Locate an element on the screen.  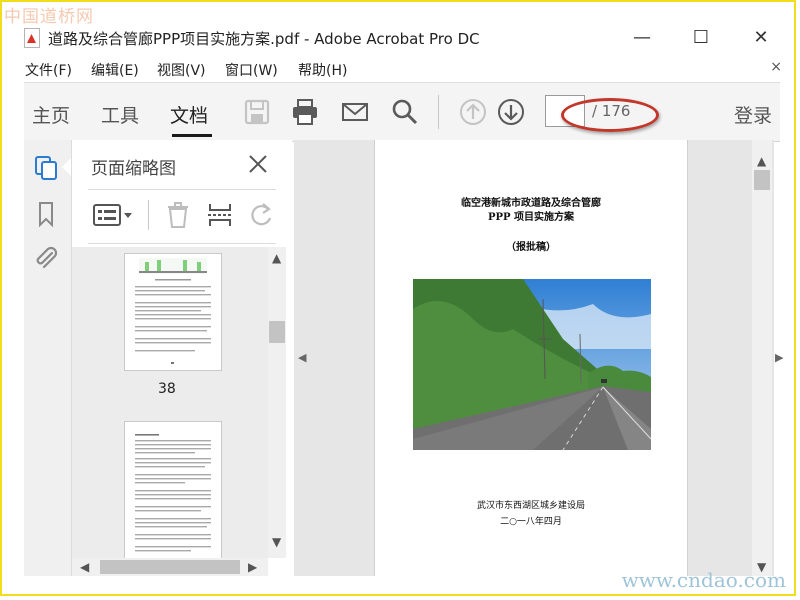
expand-right-panel-icon: ▶ is located at coordinates (779, 357).